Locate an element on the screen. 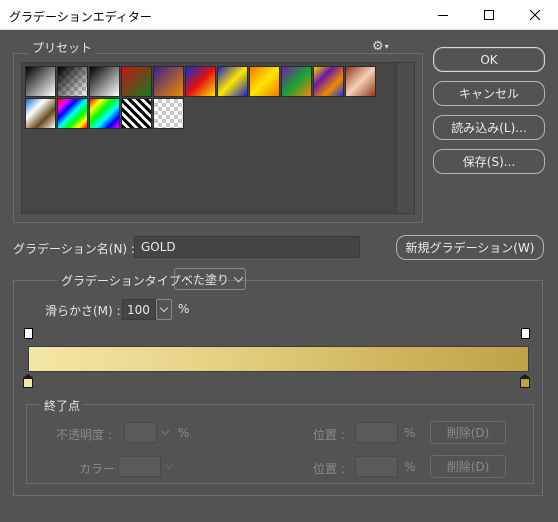  title-bar: グラデーションエディター is located at coordinates (279, 15).